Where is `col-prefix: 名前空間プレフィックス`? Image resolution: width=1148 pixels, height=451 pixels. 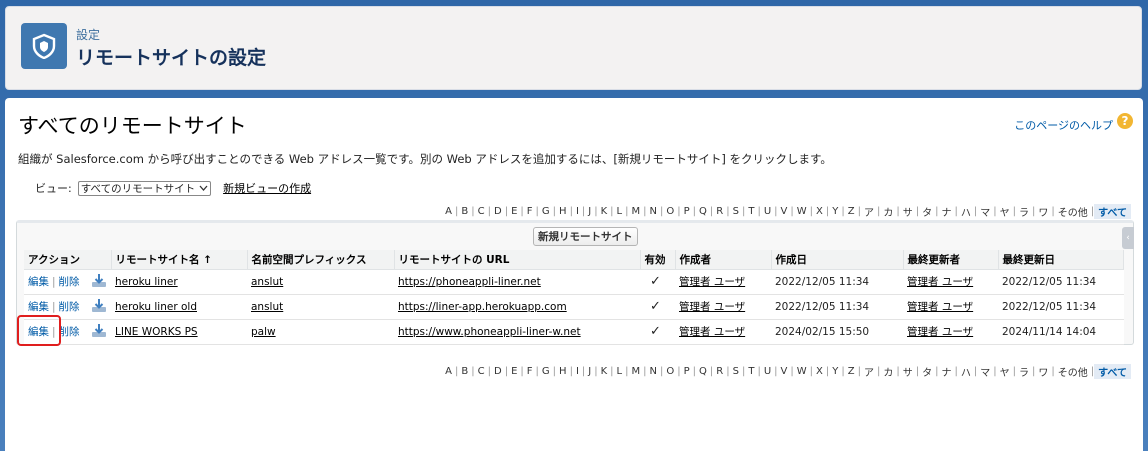
col-prefix: 名前空間プレフィックス is located at coordinates (321, 260).